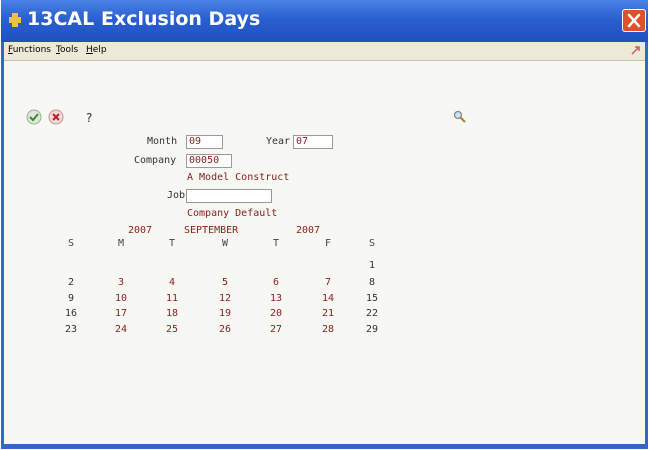  Describe the element at coordinates (372, 265) in the screenshot. I see `calendar-day: 1` at that location.